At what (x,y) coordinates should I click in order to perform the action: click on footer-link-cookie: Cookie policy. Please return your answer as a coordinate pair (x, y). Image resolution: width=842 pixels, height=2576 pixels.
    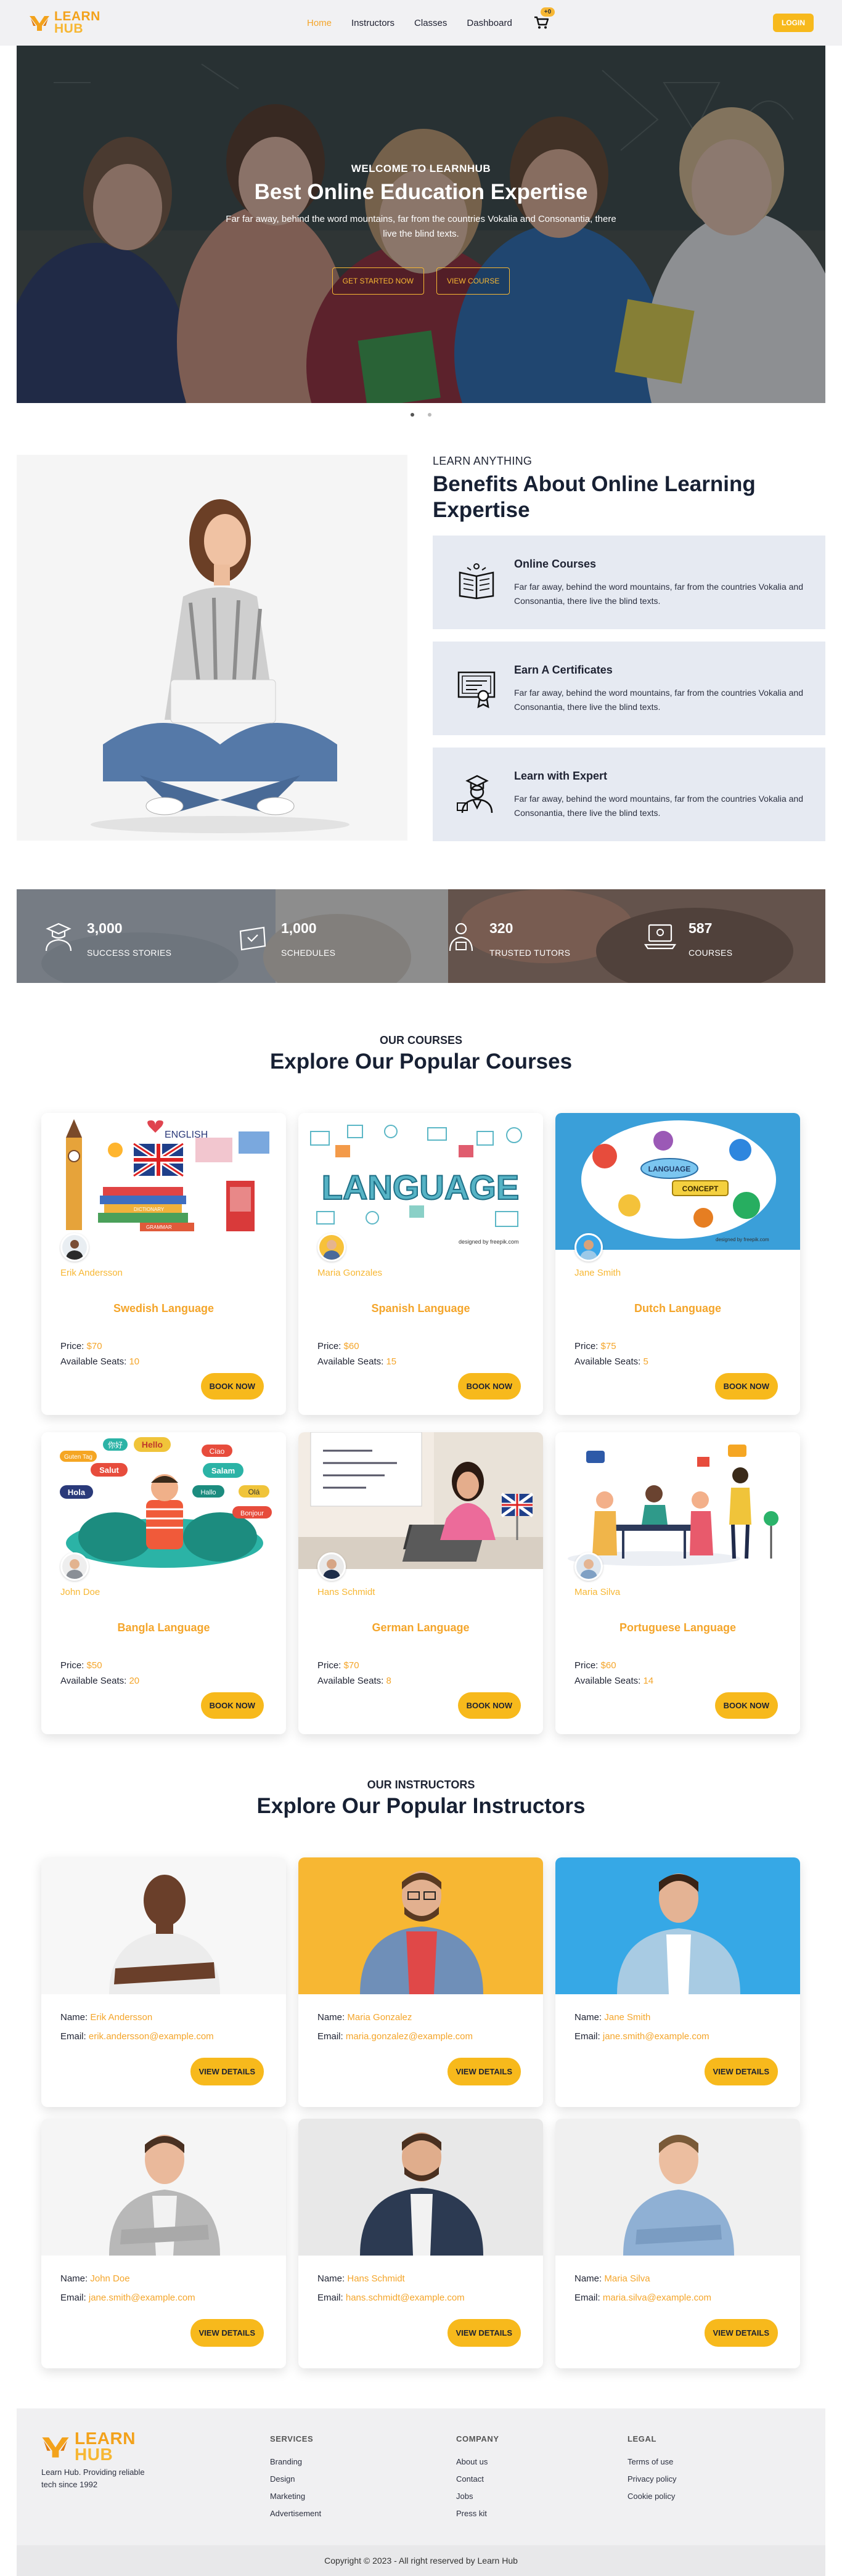
    Looking at the image, I should click on (652, 2497).